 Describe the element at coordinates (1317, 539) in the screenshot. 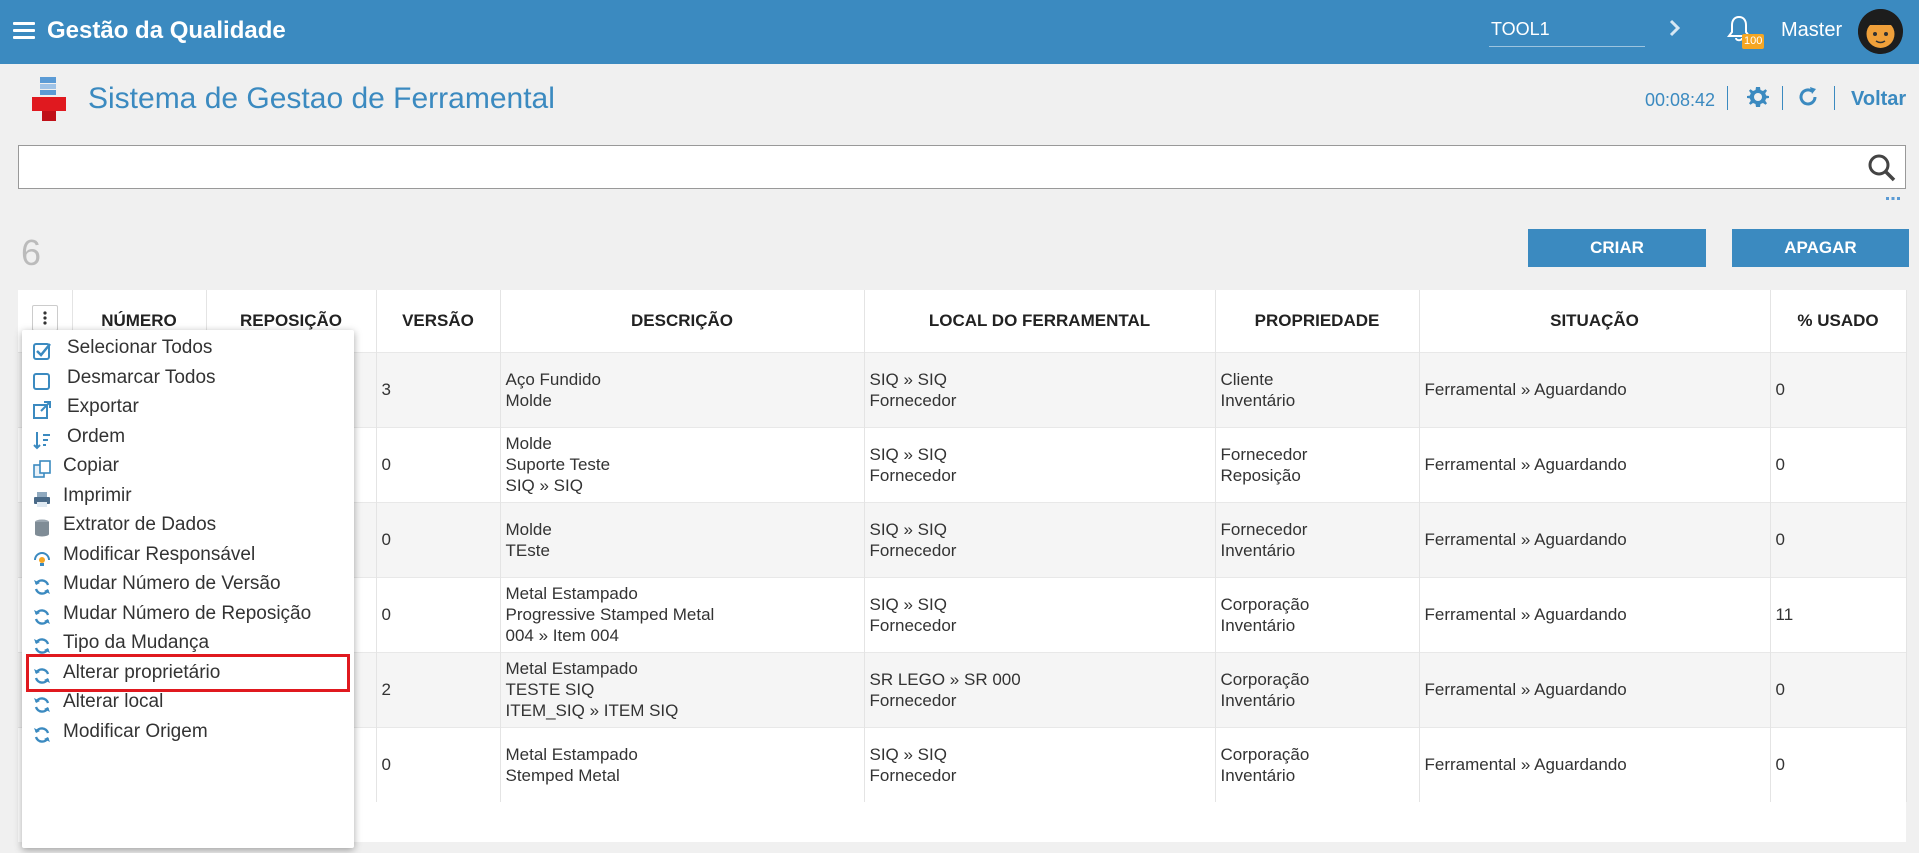

I see `propriedade-cell: Fornecedor Inventário` at that location.